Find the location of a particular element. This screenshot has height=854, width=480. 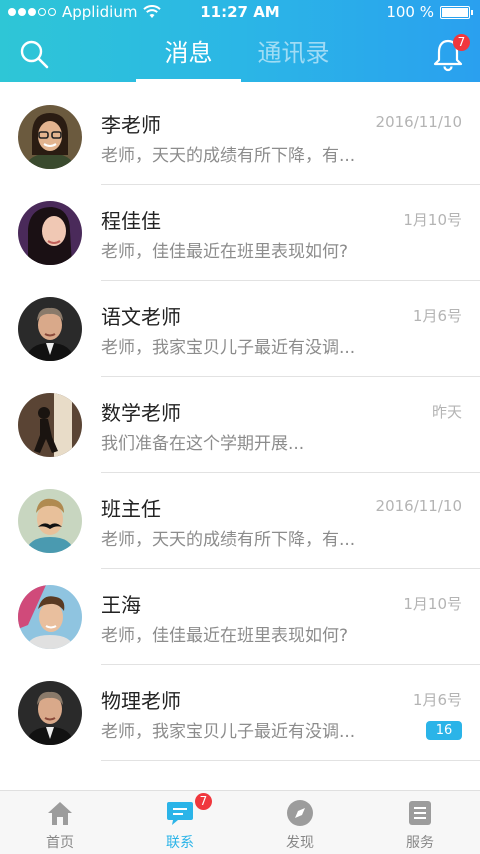

bottom-tab-bar: 首页 7 联系 发现 服务 is located at coordinates (240, 822).